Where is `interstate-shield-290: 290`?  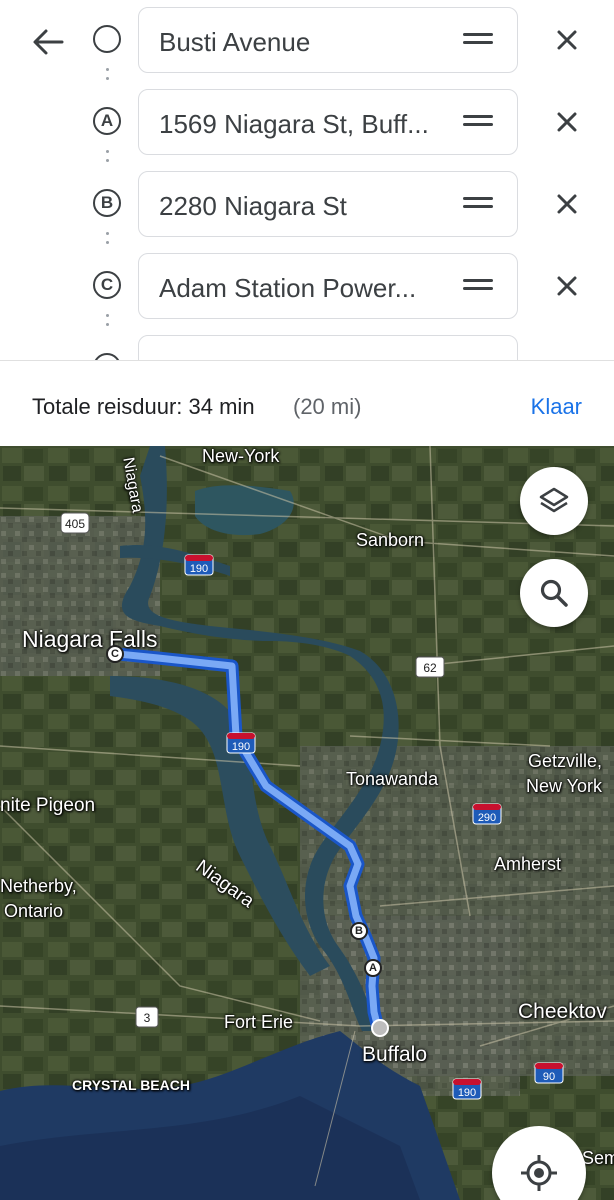 interstate-shield-290: 290 is located at coordinates (487, 814).